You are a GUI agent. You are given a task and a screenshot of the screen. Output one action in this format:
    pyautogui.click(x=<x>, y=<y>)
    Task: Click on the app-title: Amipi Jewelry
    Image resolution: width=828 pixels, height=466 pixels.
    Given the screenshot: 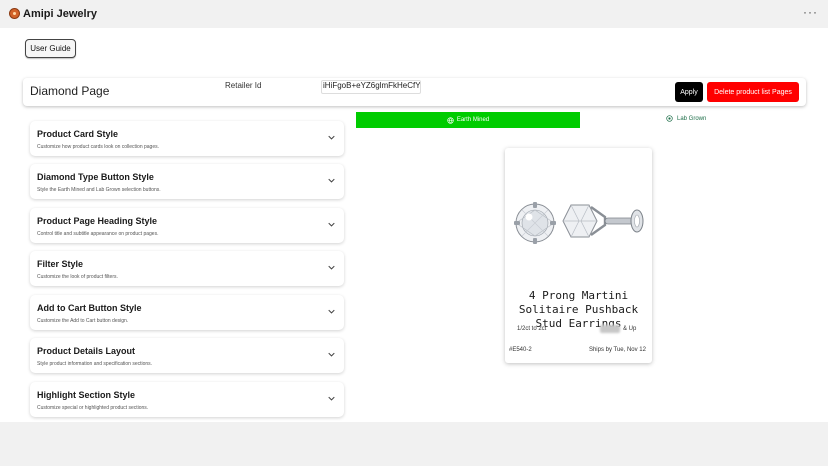 What is the action you would take?
    pyautogui.click(x=60, y=14)
    